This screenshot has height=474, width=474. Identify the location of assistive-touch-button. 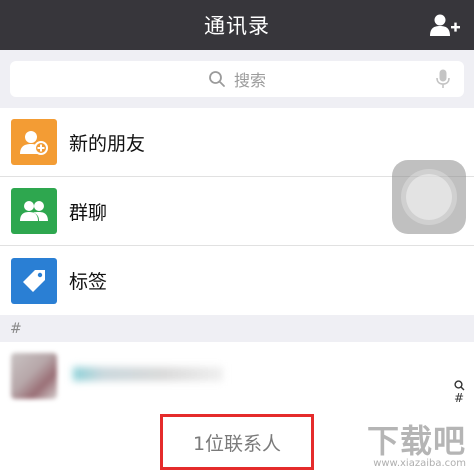
(429, 197).